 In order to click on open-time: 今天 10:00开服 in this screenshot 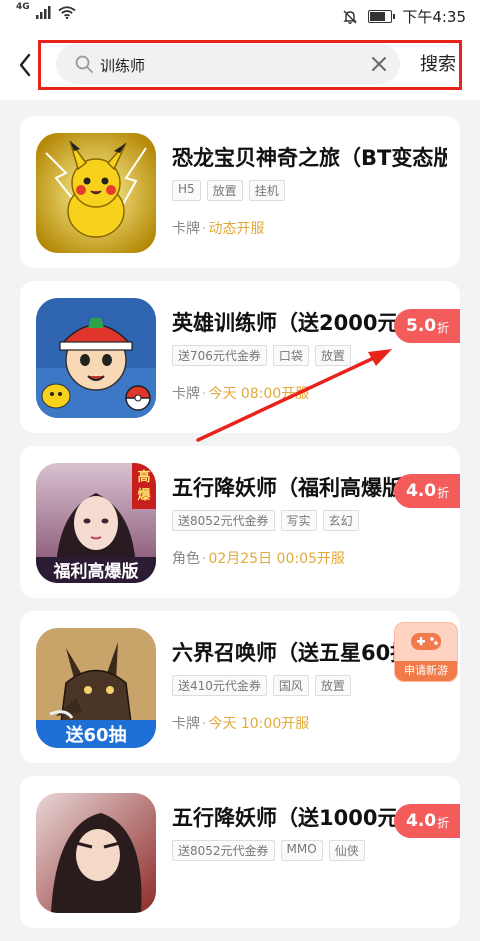, I will do `click(259, 724)`.